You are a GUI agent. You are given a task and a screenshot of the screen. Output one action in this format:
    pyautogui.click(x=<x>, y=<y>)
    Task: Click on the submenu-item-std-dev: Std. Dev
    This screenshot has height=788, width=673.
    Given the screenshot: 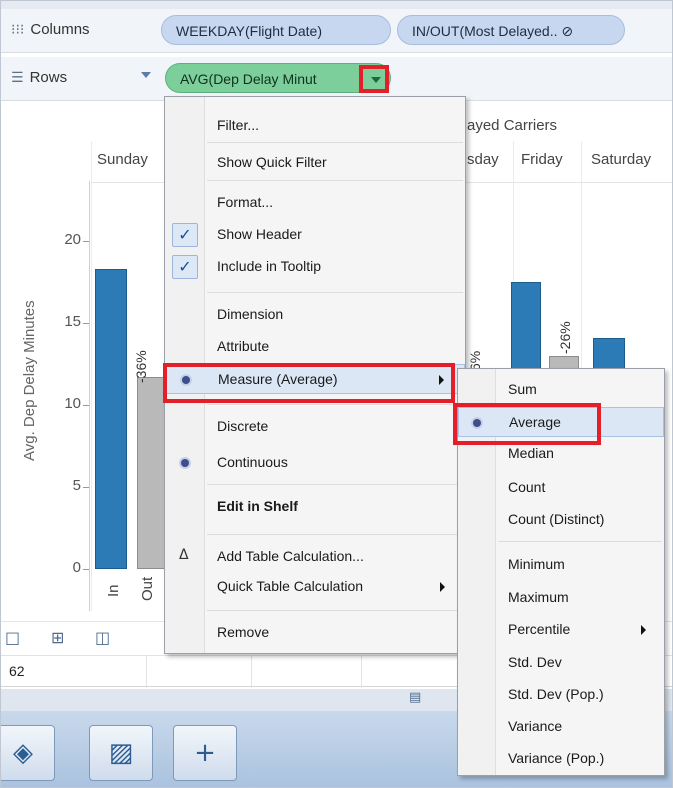 What is the action you would take?
    pyautogui.click(x=561, y=663)
    